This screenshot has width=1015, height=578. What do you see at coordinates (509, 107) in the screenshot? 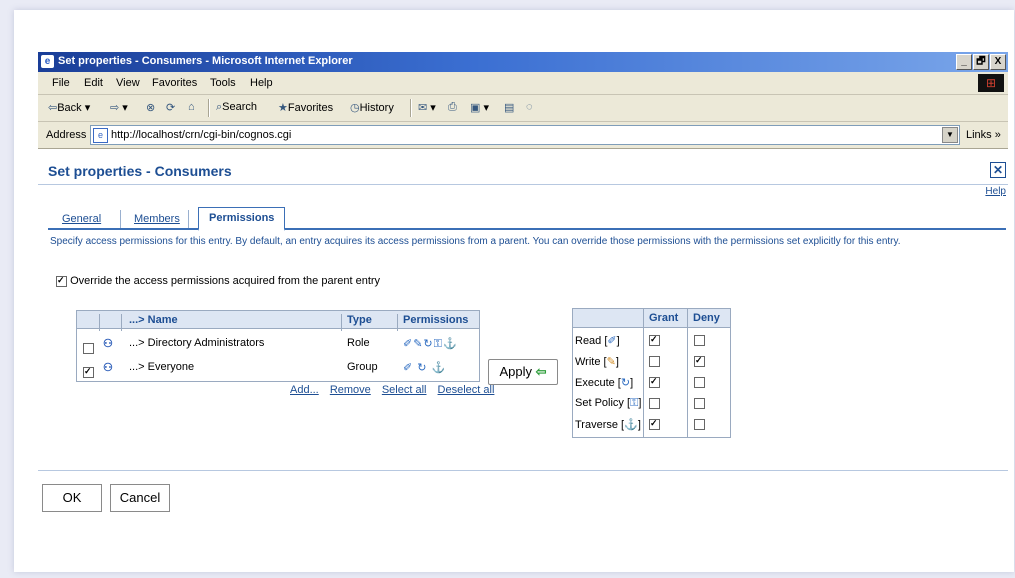
I see `discuss-button: ▤` at bounding box center [509, 107].